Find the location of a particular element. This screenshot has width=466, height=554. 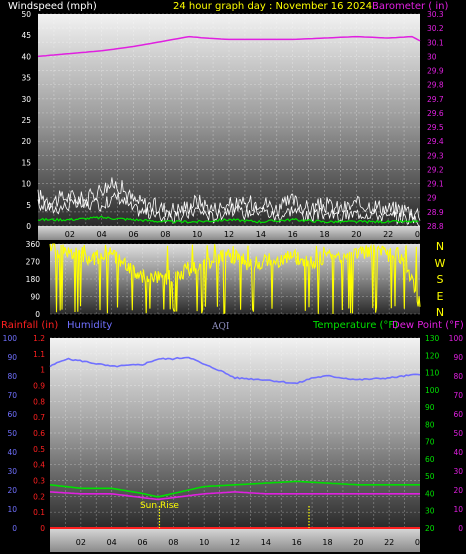

humidity-tick-label: 20 is located at coordinates (12, 490).